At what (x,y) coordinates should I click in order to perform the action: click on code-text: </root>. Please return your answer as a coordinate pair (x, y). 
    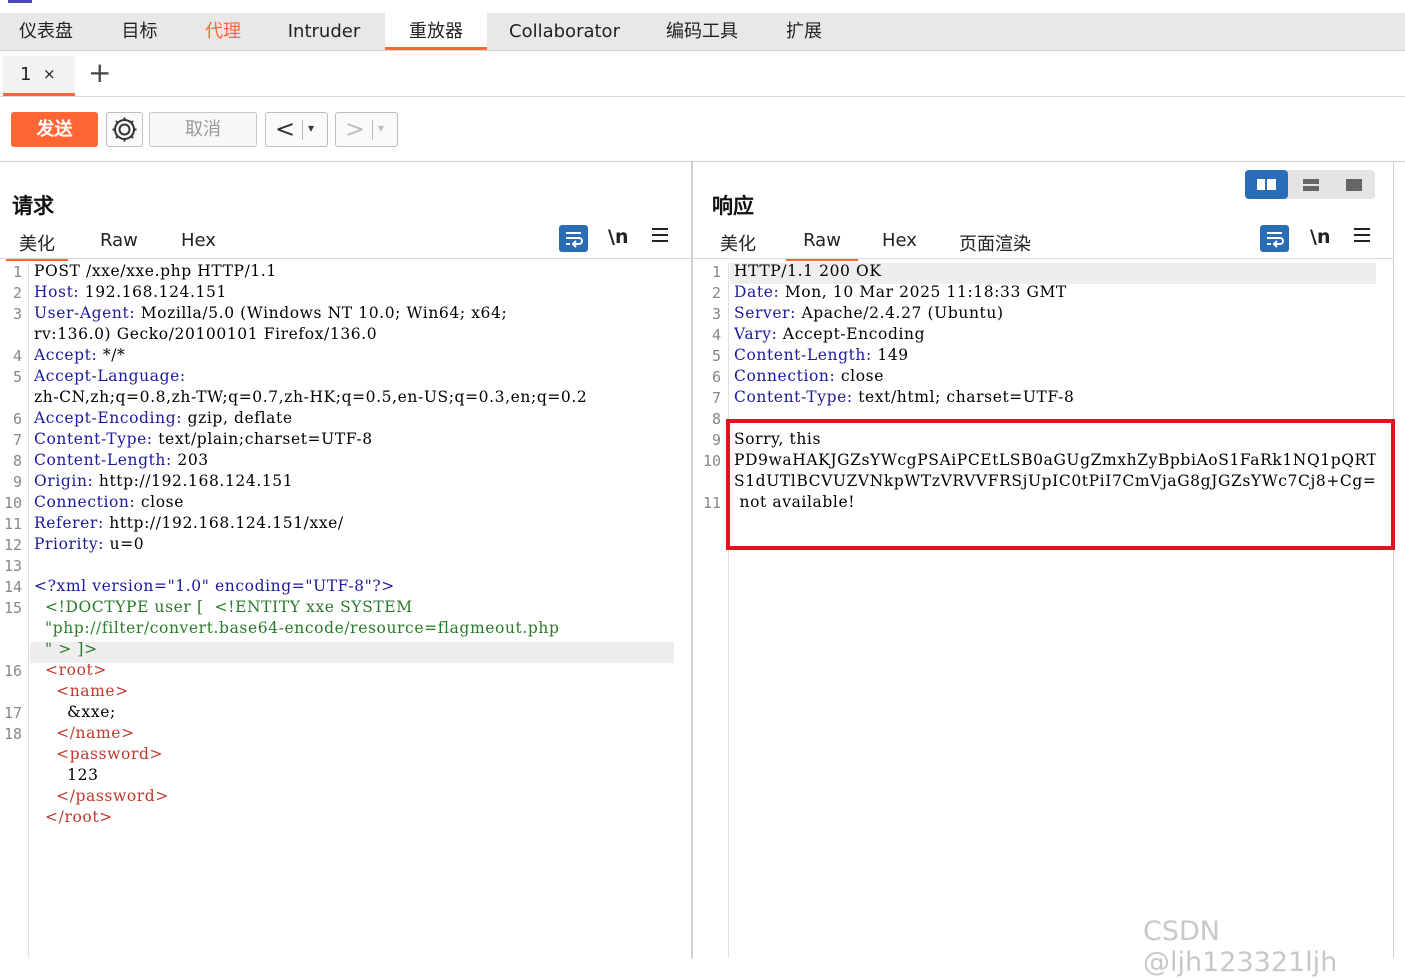
    Looking at the image, I should click on (73, 817).